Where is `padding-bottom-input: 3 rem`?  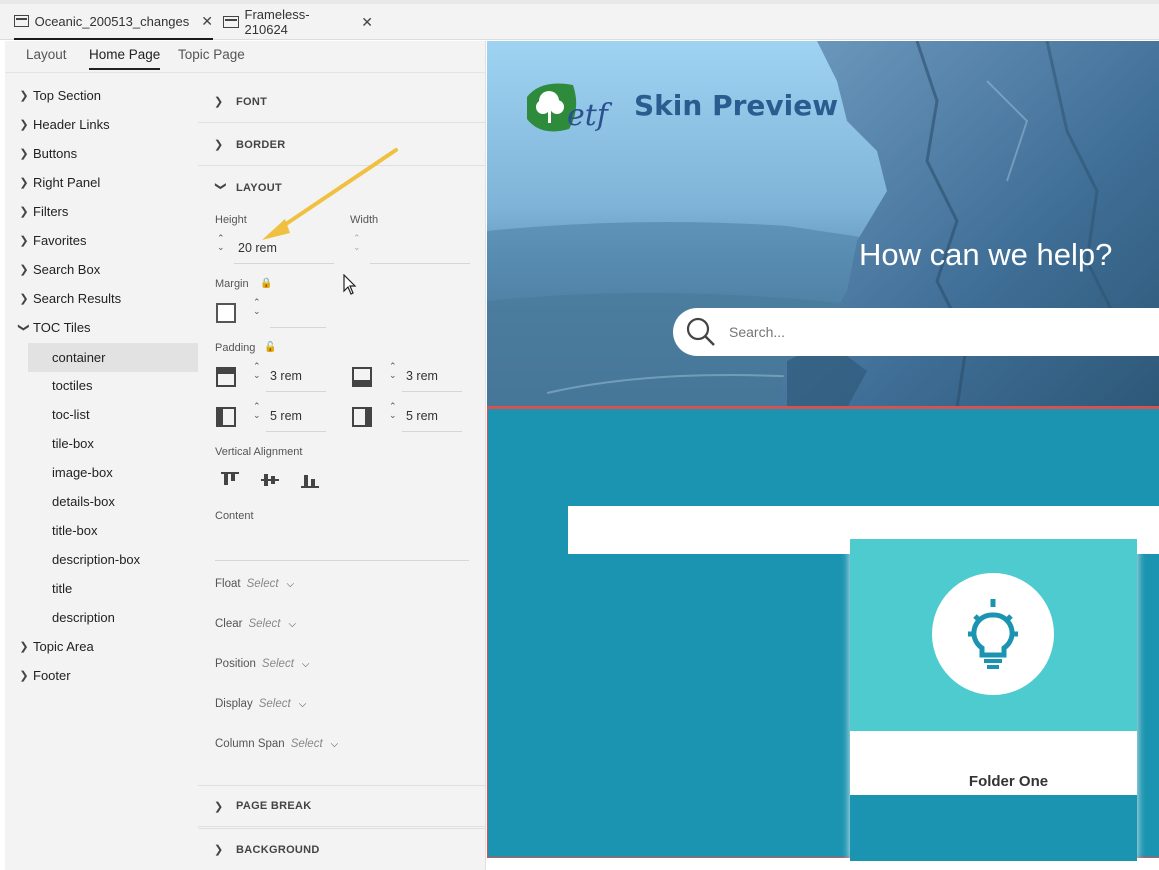
padding-bottom-input: 3 rem is located at coordinates (422, 376).